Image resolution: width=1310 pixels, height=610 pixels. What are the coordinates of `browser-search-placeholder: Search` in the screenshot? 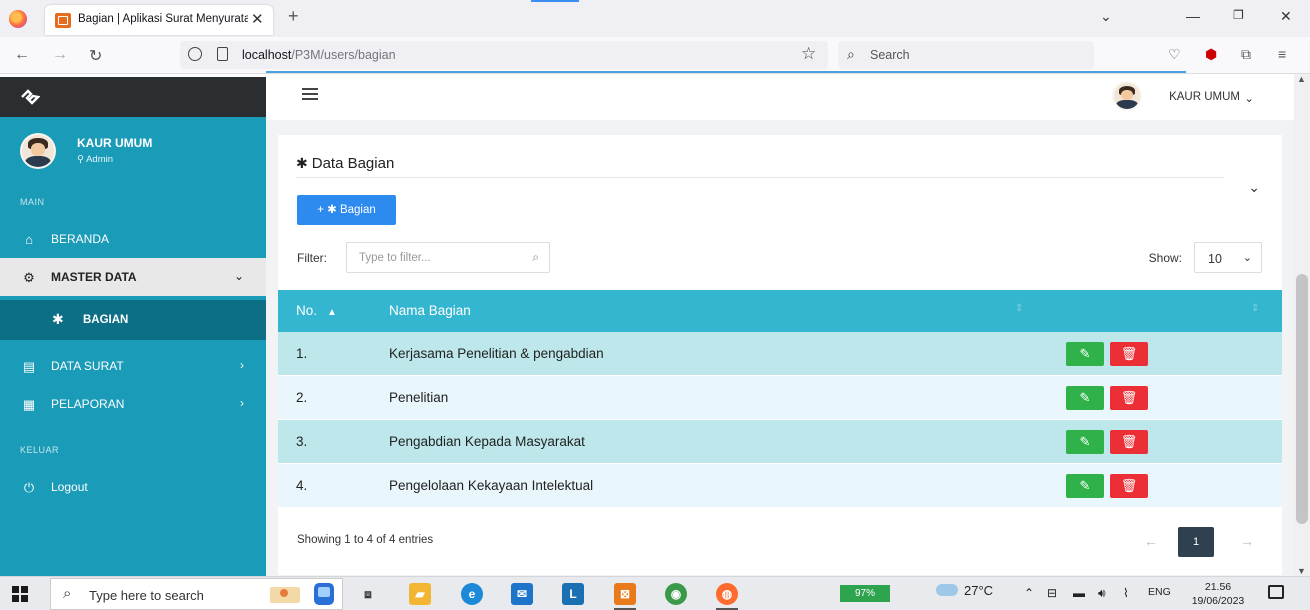 It's located at (890, 55).